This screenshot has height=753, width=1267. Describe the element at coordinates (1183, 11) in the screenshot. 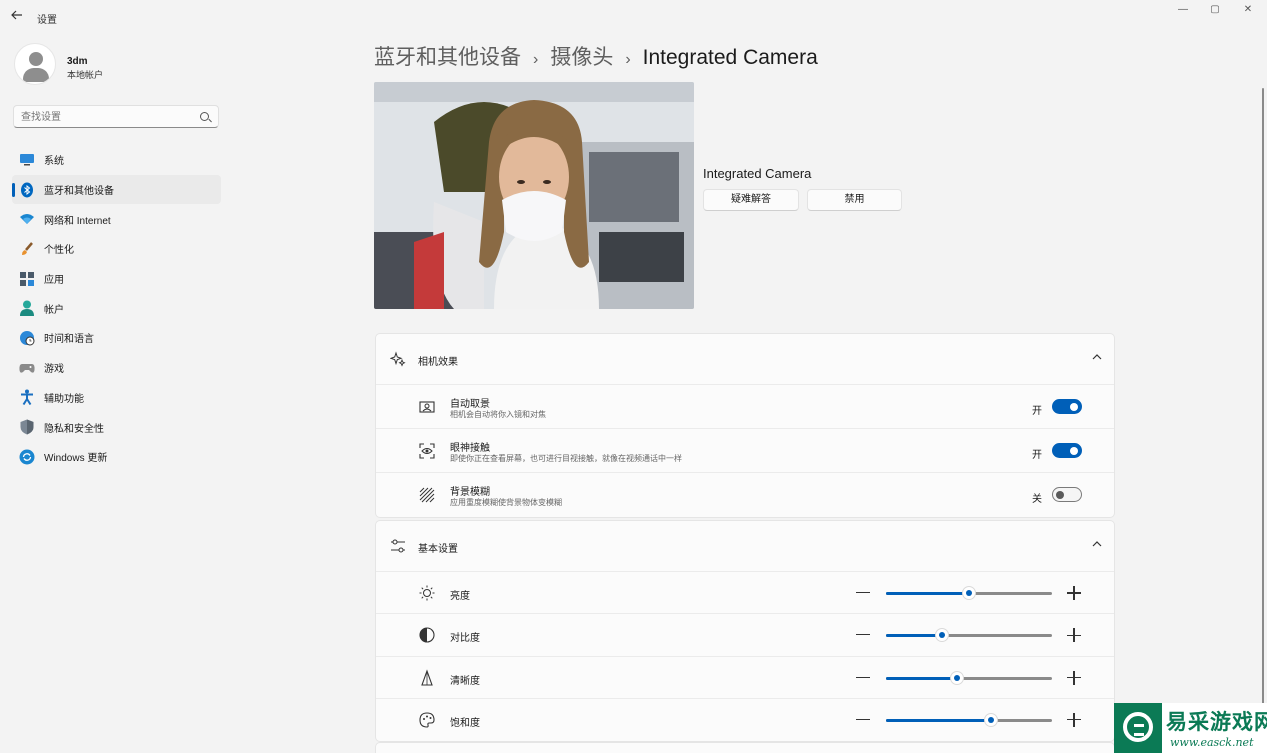

I see `minimize-button: —` at that location.